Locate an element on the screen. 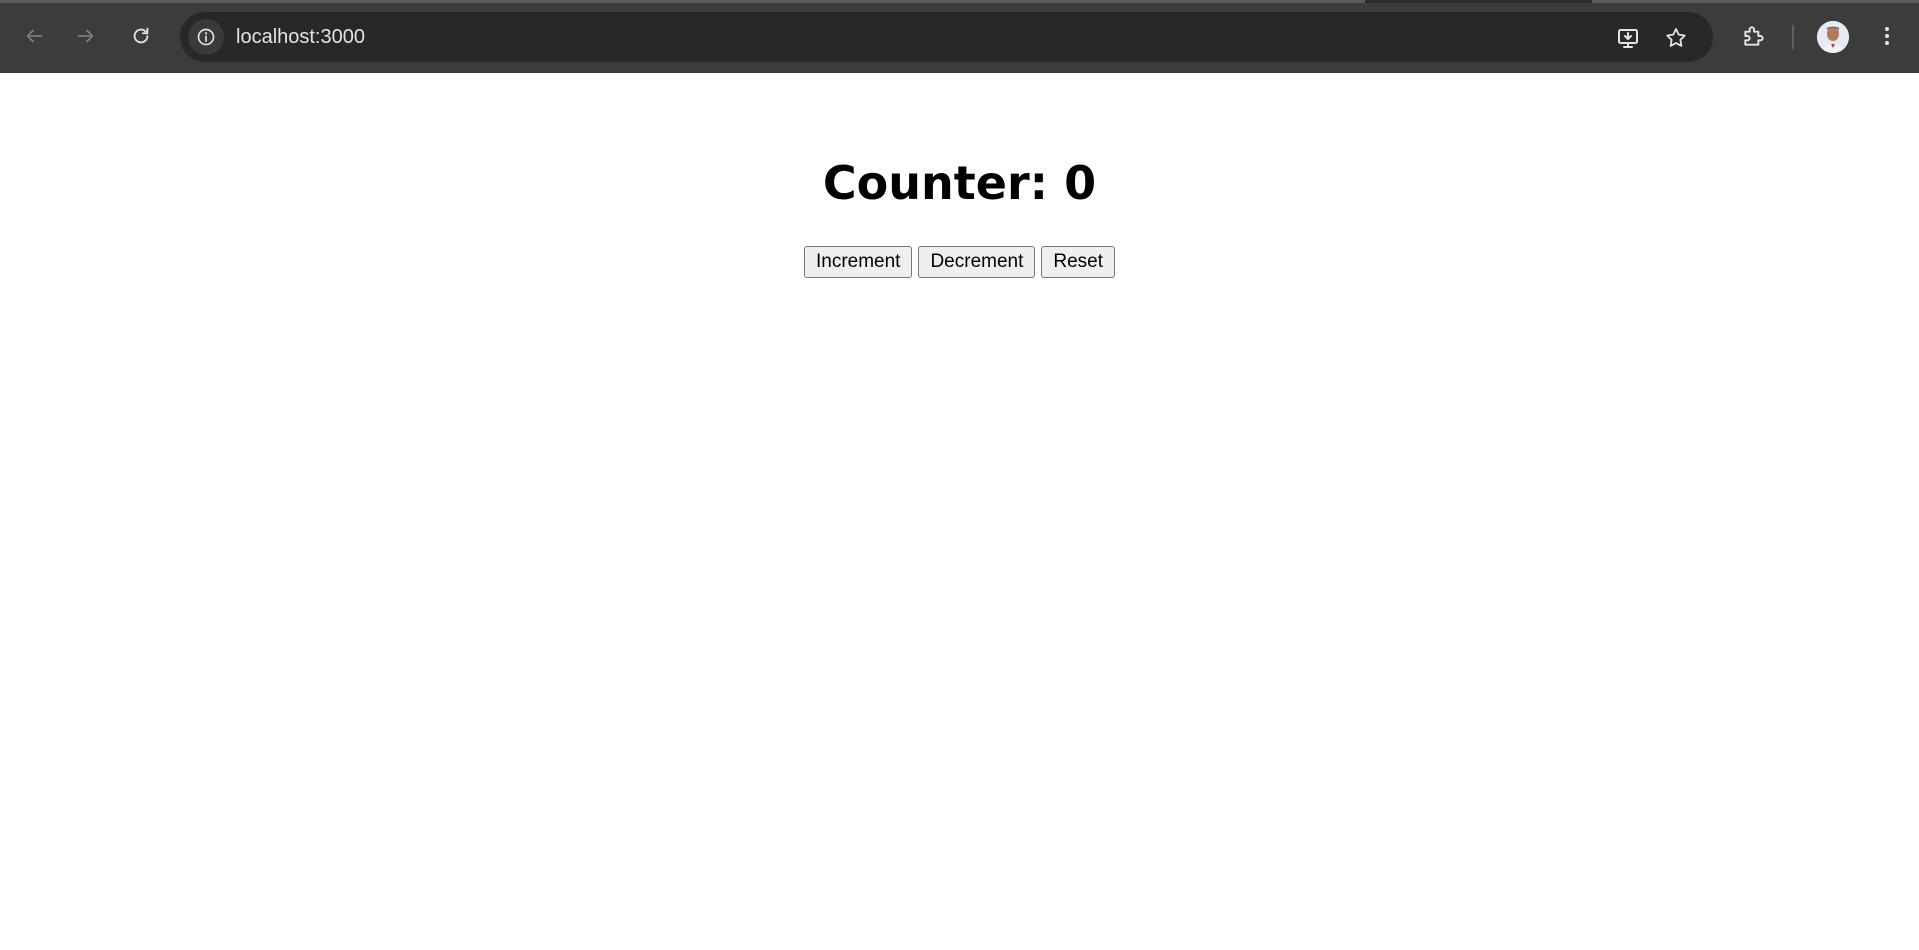 This screenshot has width=1919, height=950. counter-controls: Increment Decrement Reset is located at coordinates (959, 262).